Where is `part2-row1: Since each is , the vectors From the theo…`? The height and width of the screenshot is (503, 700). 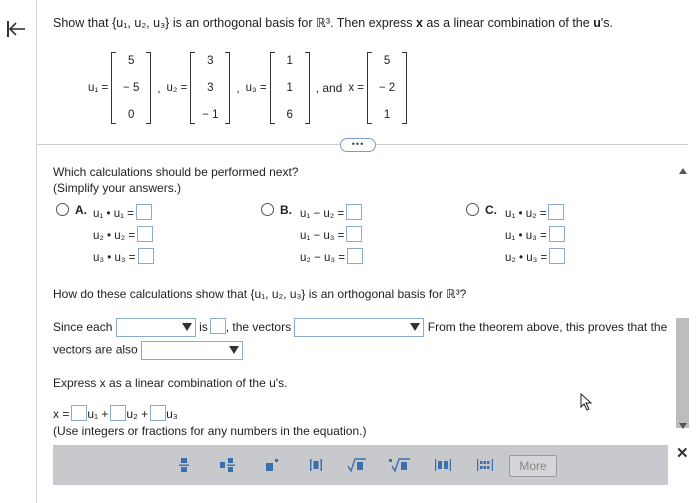 part2-row1: Since each is , the vectors From the theo… is located at coordinates (360, 328).